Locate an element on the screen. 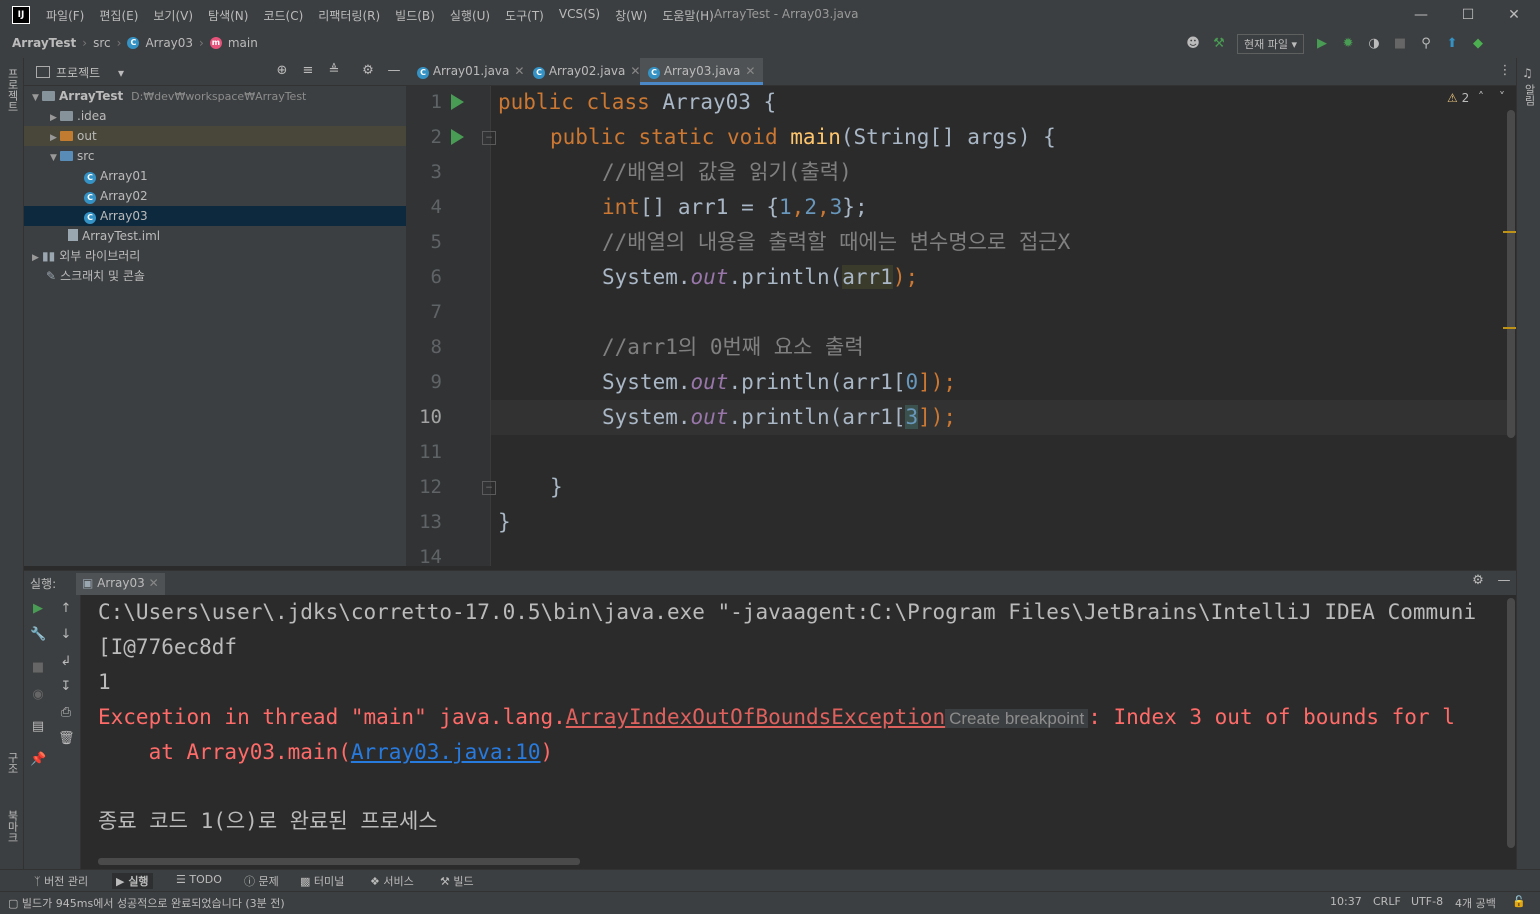 The width and height of the screenshot is (1540, 914). tree-item-array02: C Array02 is located at coordinates (245, 196).